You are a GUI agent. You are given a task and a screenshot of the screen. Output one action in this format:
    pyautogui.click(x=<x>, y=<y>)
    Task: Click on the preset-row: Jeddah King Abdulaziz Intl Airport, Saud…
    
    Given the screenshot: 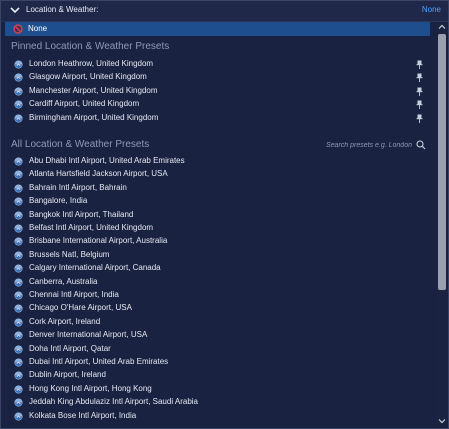 What is the action you would take?
    pyautogui.click(x=217, y=402)
    